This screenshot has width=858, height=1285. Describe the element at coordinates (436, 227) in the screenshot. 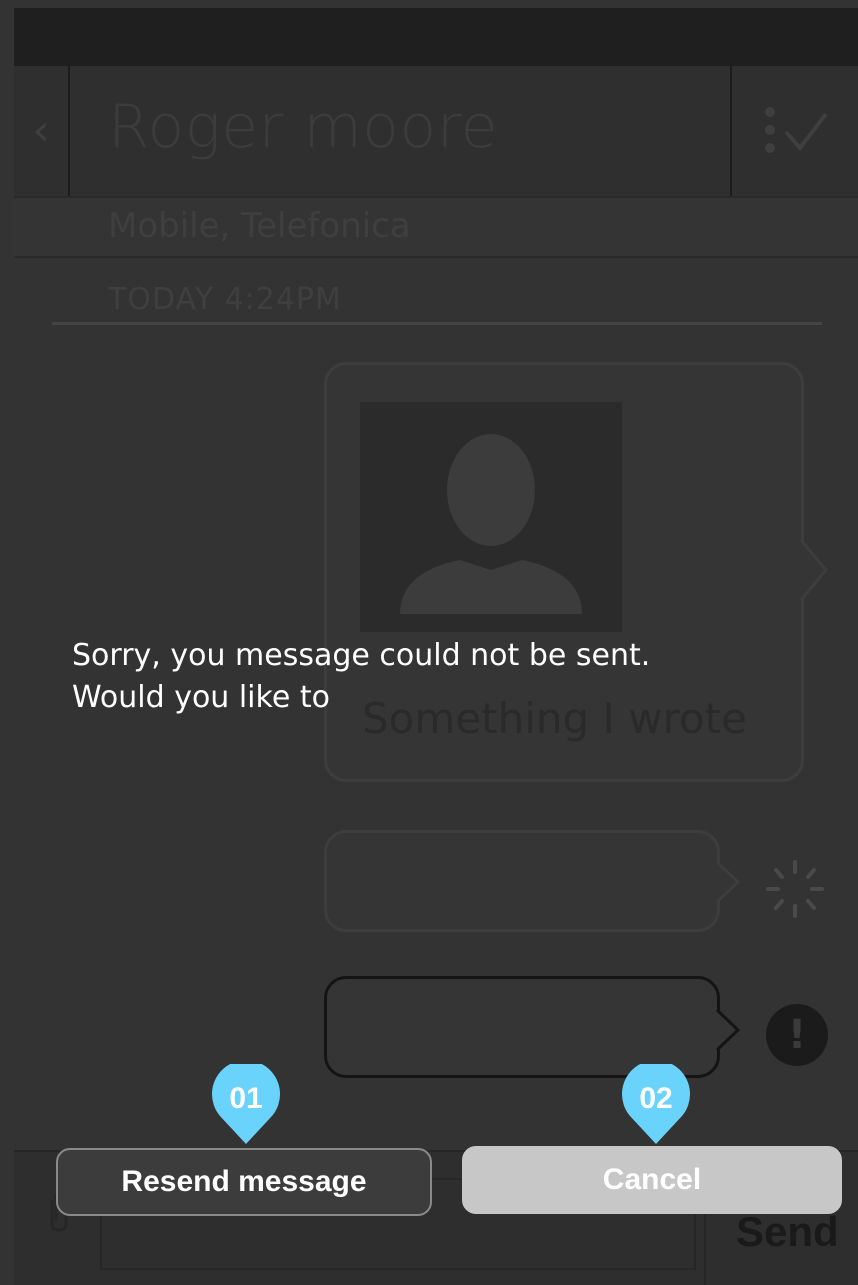

I see `carrier-bar: Mobile, Telefonica` at that location.